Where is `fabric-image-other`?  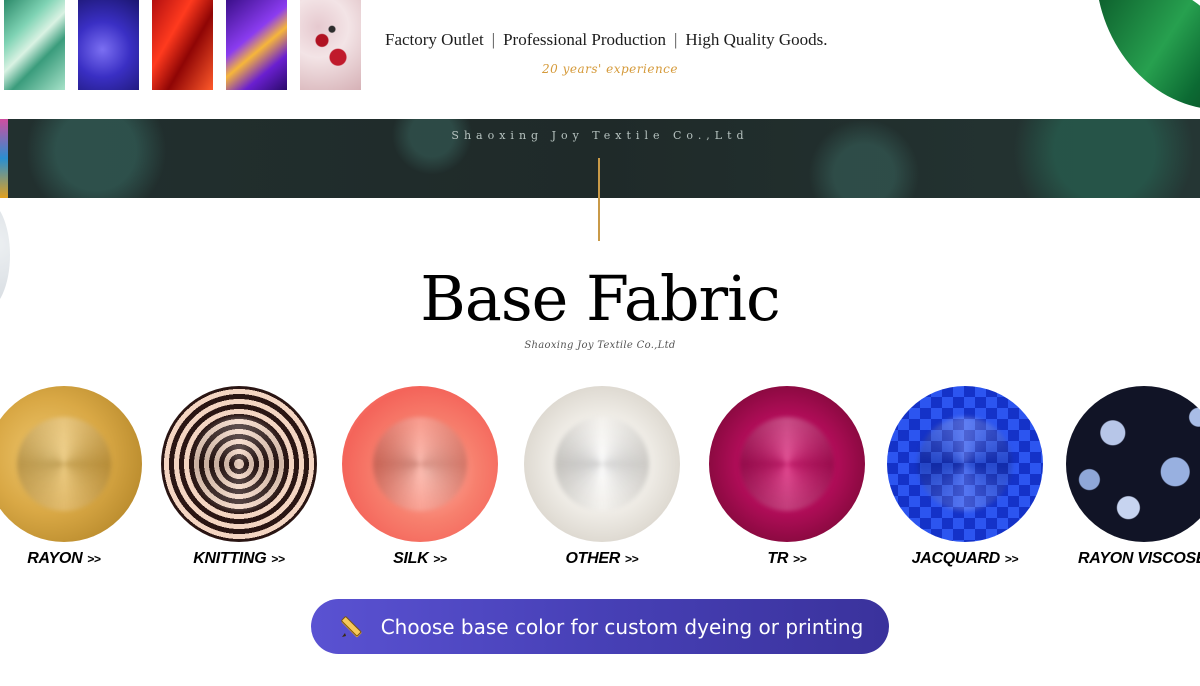 fabric-image-other is located at coordinates (602, 464).